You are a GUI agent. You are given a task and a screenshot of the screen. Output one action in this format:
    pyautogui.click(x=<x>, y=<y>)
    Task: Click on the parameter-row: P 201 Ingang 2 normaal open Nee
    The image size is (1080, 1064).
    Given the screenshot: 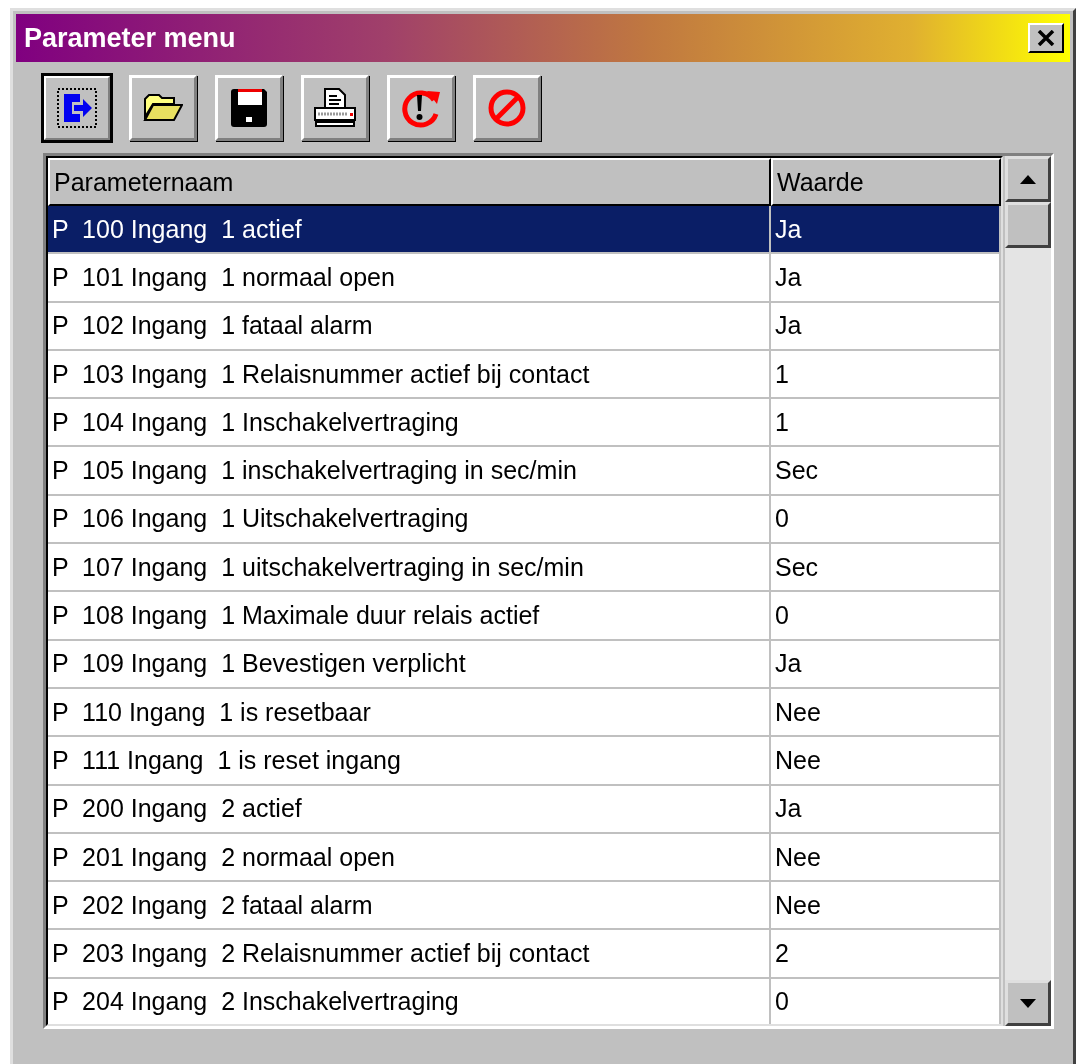 What is the action you would take?
    pyautogui.click(x=524, y=858)
    